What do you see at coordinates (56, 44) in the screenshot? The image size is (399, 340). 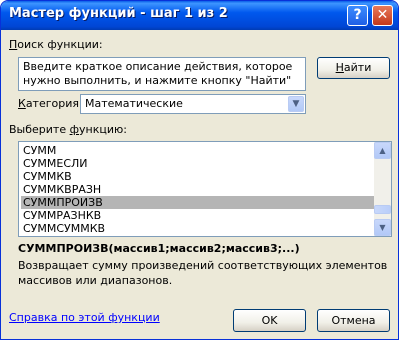 I see `search-label: Поиск функции:` at bounding box center [56, 44].